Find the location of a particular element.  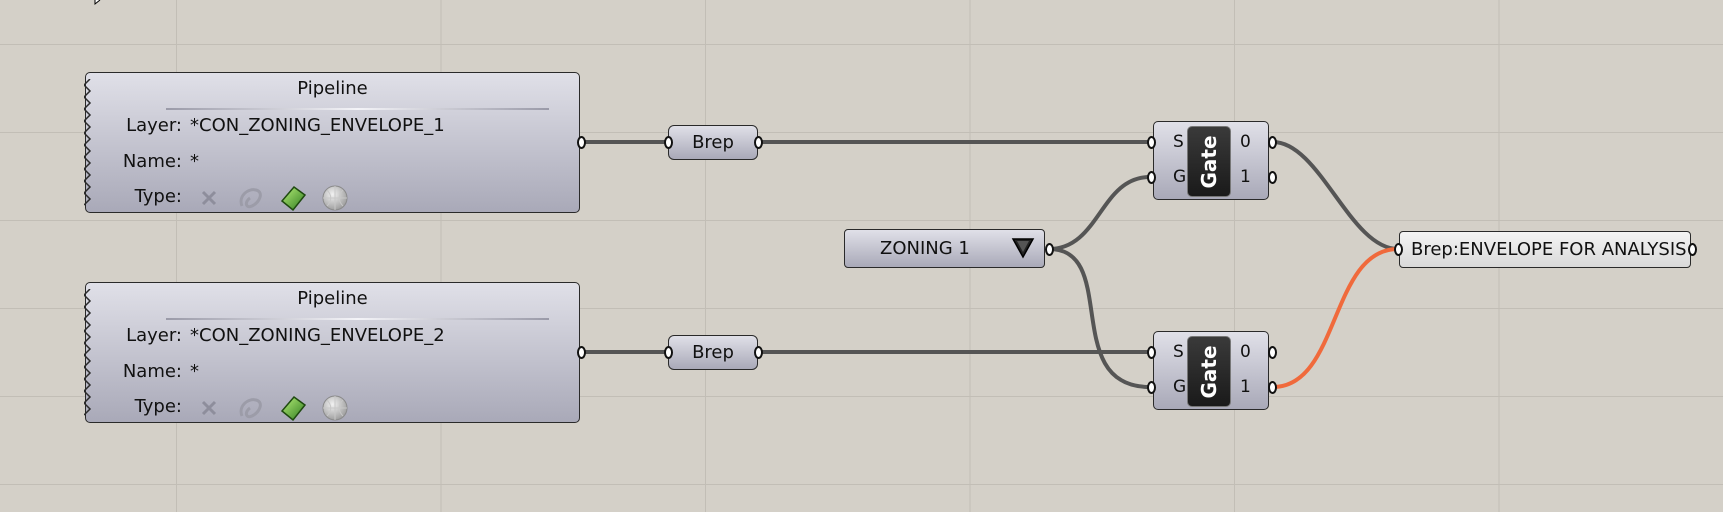

layer-value: *CON_ZONING_ENVELOPE_1 is located at coordinates (317, 125).